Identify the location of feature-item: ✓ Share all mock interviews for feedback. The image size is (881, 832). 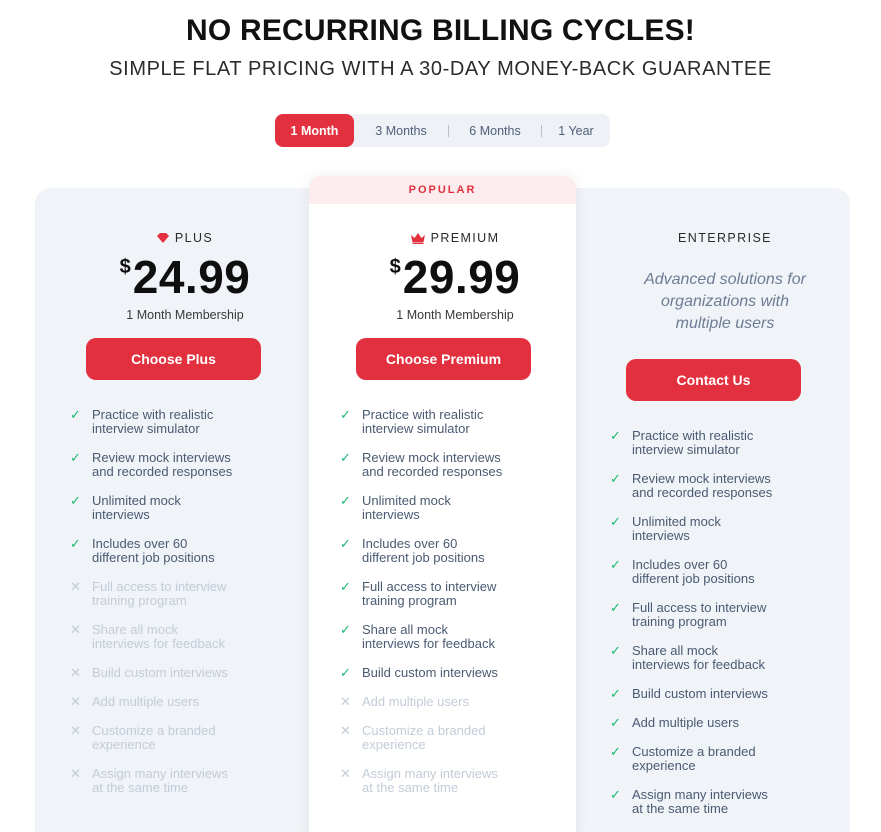
(710, 658).